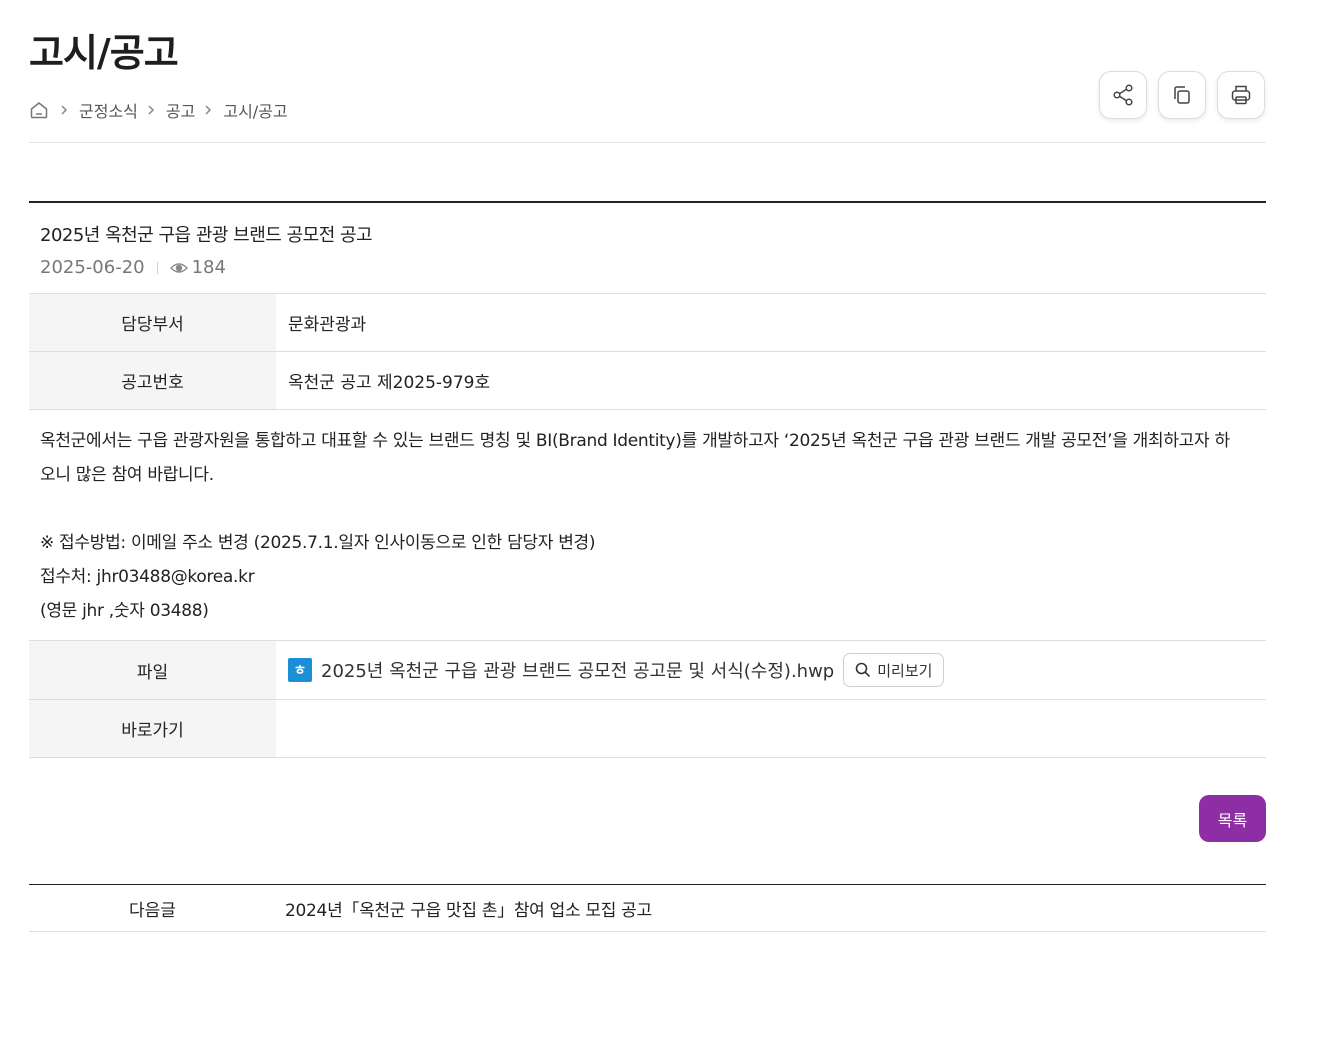 The height and width of the screenshot is (1042, 1339). I want to click on next-post-link: 2024년「옥천군 구읍 맛집 촌」참여 업소 모집 공고, so click(464, 908).